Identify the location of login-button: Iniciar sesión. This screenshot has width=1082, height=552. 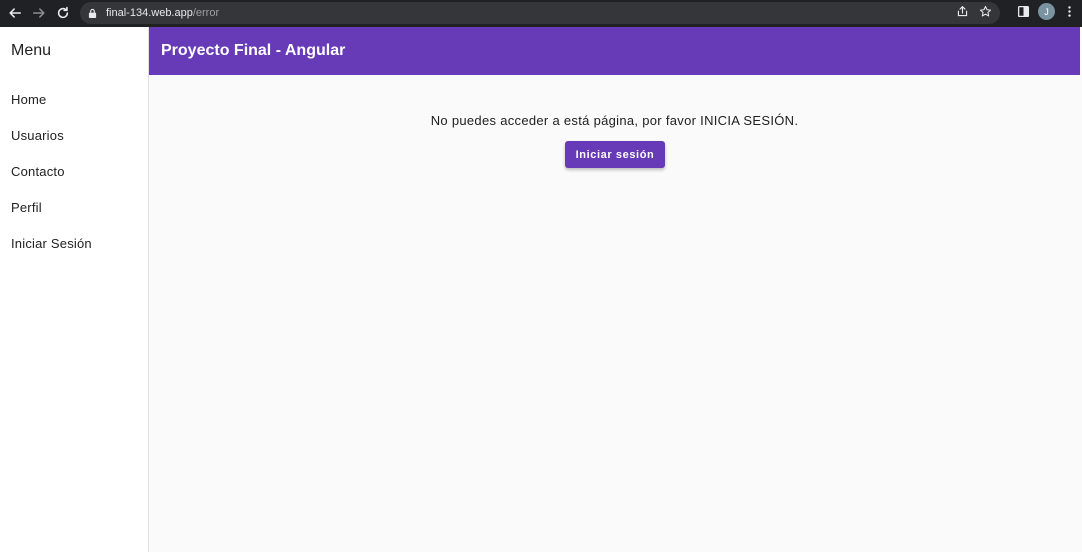
(615, 154).